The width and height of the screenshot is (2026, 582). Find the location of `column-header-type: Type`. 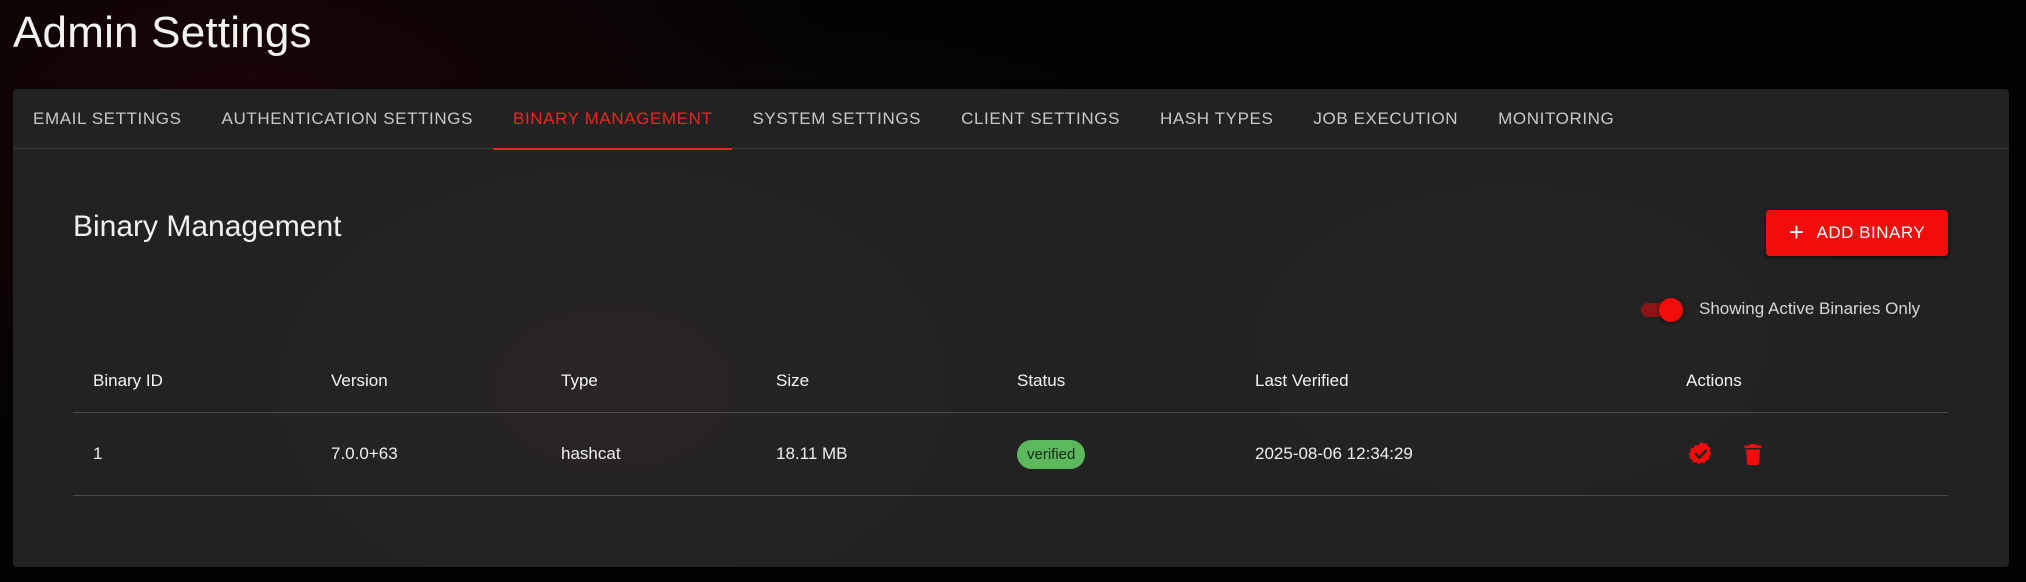

column-header-type: Type is located at coordinates (579, 380).